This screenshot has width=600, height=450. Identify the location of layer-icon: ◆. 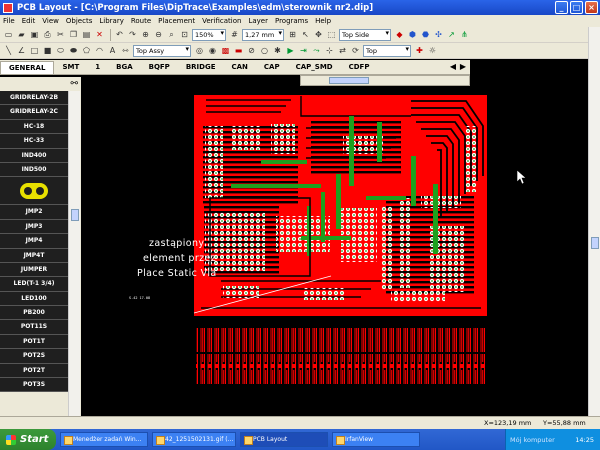
(399, 34).